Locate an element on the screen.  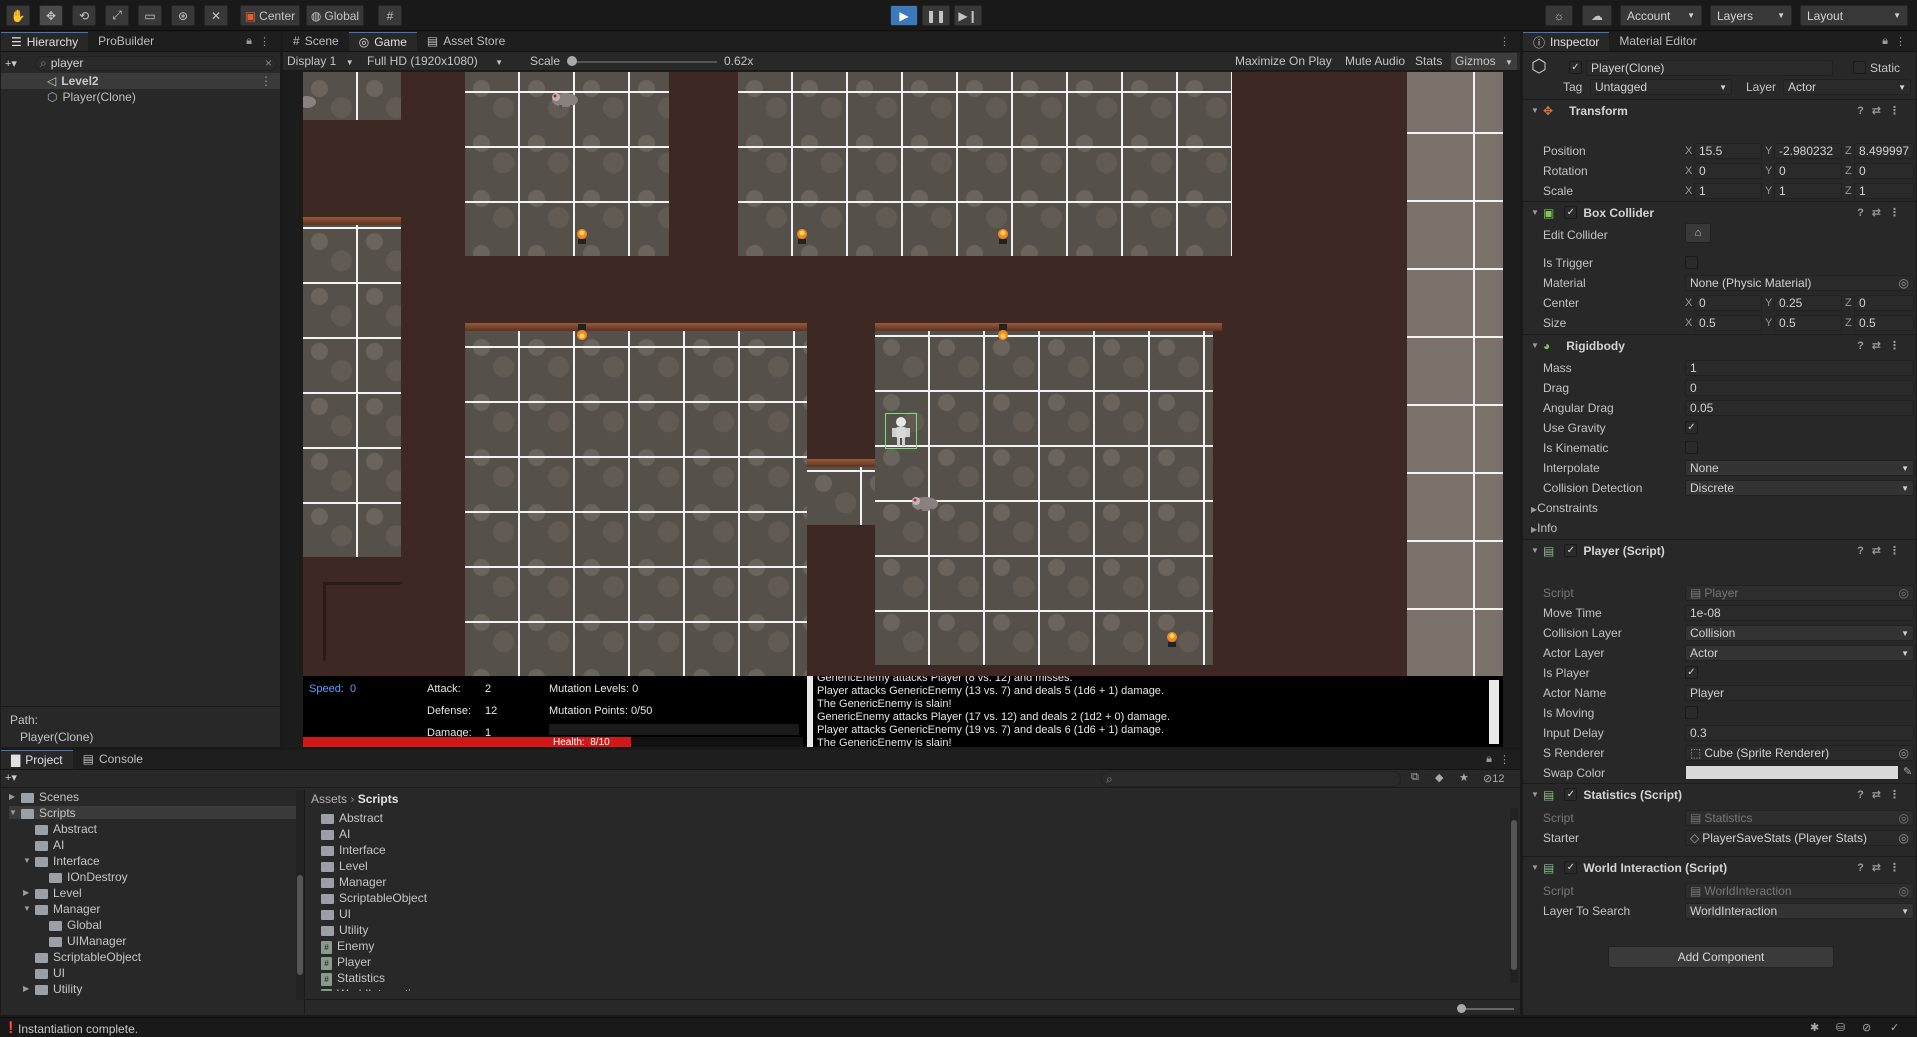
files-scroll-thumb is located at coordinates (1514, 895).